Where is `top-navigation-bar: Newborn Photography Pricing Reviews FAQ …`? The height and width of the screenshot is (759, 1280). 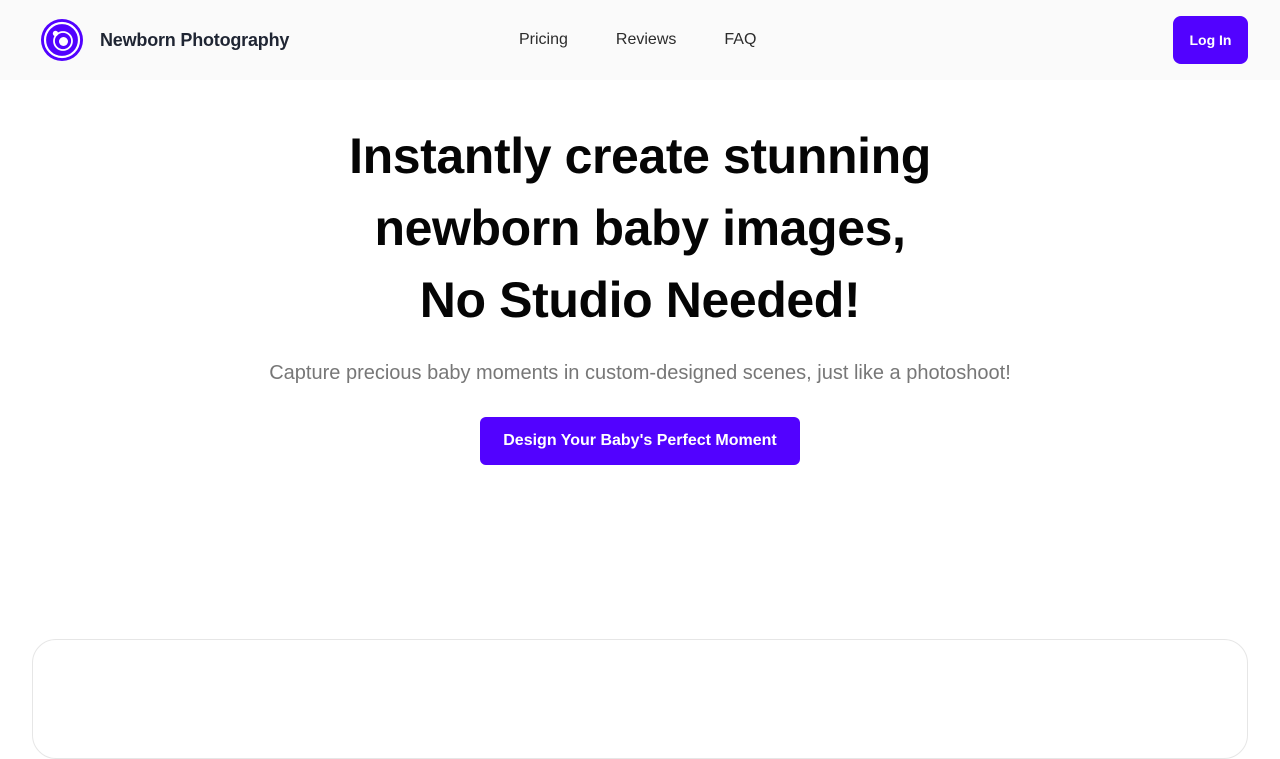
top-navigation-bar: Newborn Photography Pricing Reviews FAQ … is located at coordinates (640, 40).